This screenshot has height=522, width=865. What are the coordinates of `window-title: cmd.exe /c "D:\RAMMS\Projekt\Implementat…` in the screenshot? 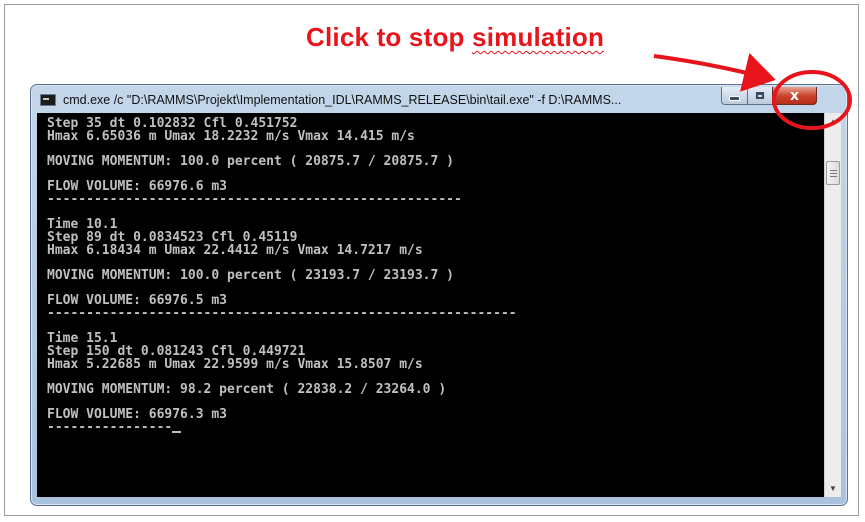 It's located at (342, 100).